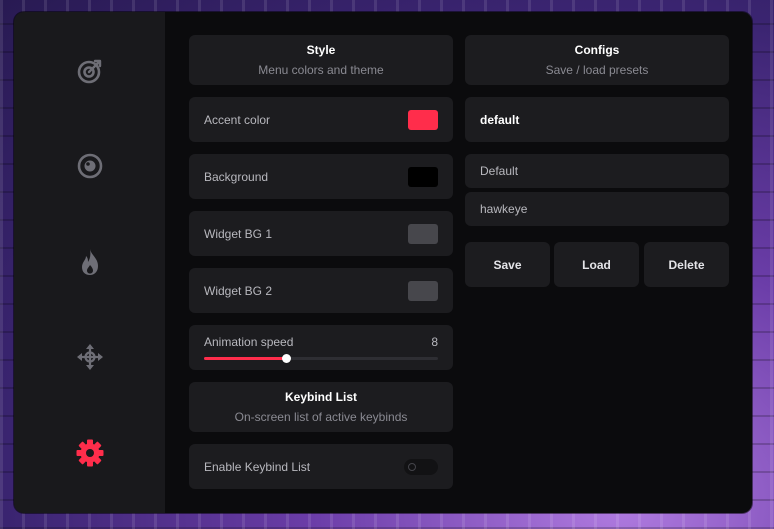  I want to click on accent-color-swatch, so click(423, 119).